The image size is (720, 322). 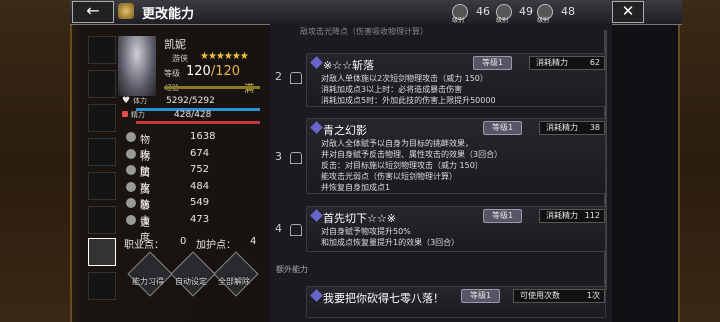 I want to click on right-wood-border, so click(x=699, y=161).